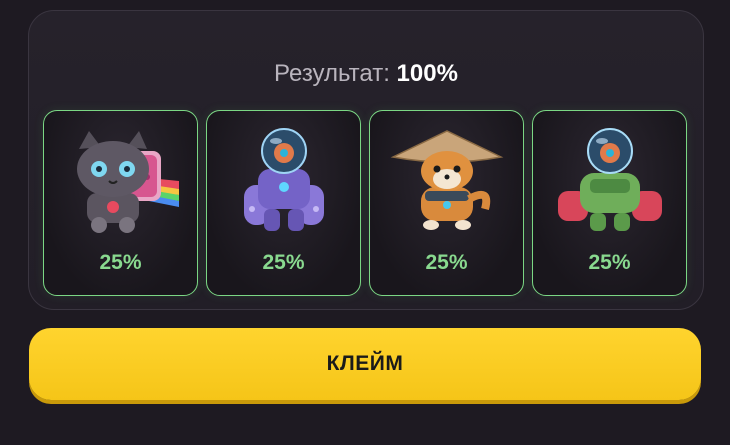  I want to click on result-heading: Результат: 100%, so click(366, 74).